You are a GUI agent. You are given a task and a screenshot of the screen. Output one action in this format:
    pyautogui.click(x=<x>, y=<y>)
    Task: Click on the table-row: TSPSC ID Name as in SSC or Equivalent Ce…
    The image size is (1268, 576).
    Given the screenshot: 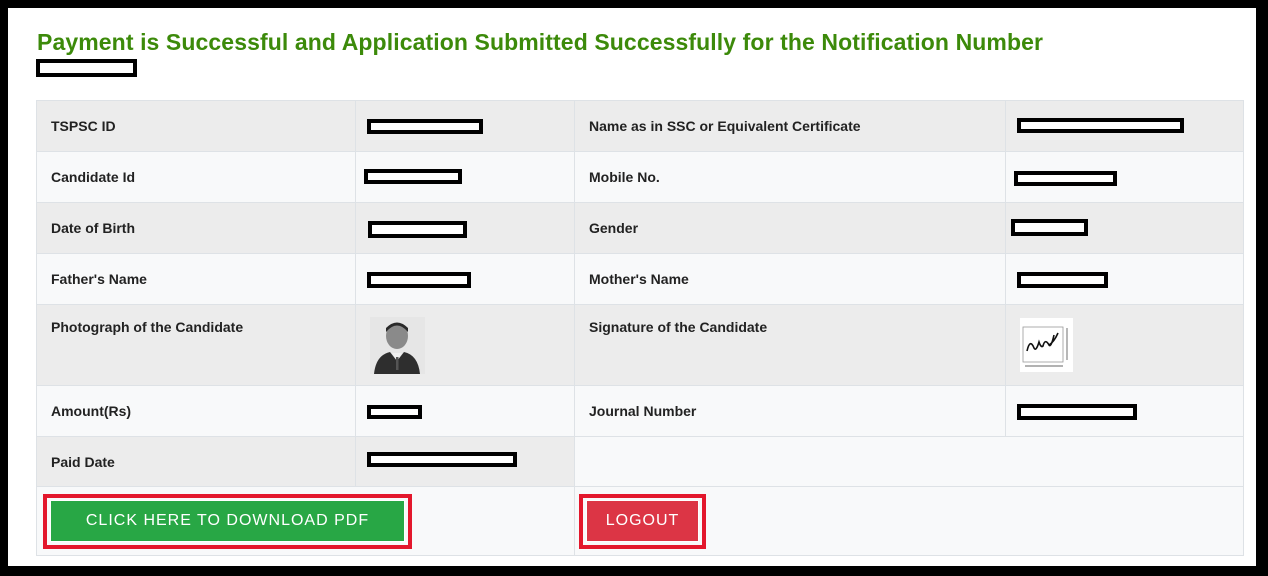 What is the action you would take?
    pyautogui.click(x=640, y=126)
    